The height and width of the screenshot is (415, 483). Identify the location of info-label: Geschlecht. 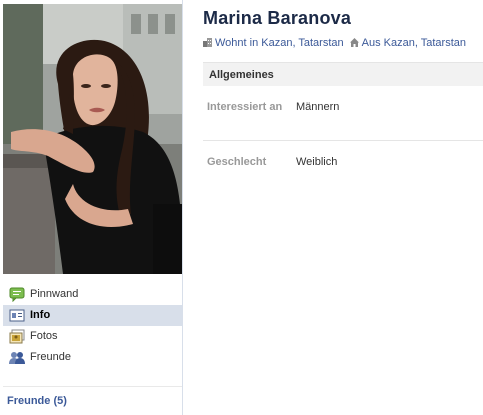
(237, 162).